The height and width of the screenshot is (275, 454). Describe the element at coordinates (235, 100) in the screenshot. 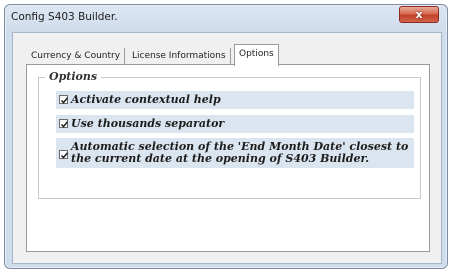

I see `option-contextual-help: Activate contextual help` at that location.